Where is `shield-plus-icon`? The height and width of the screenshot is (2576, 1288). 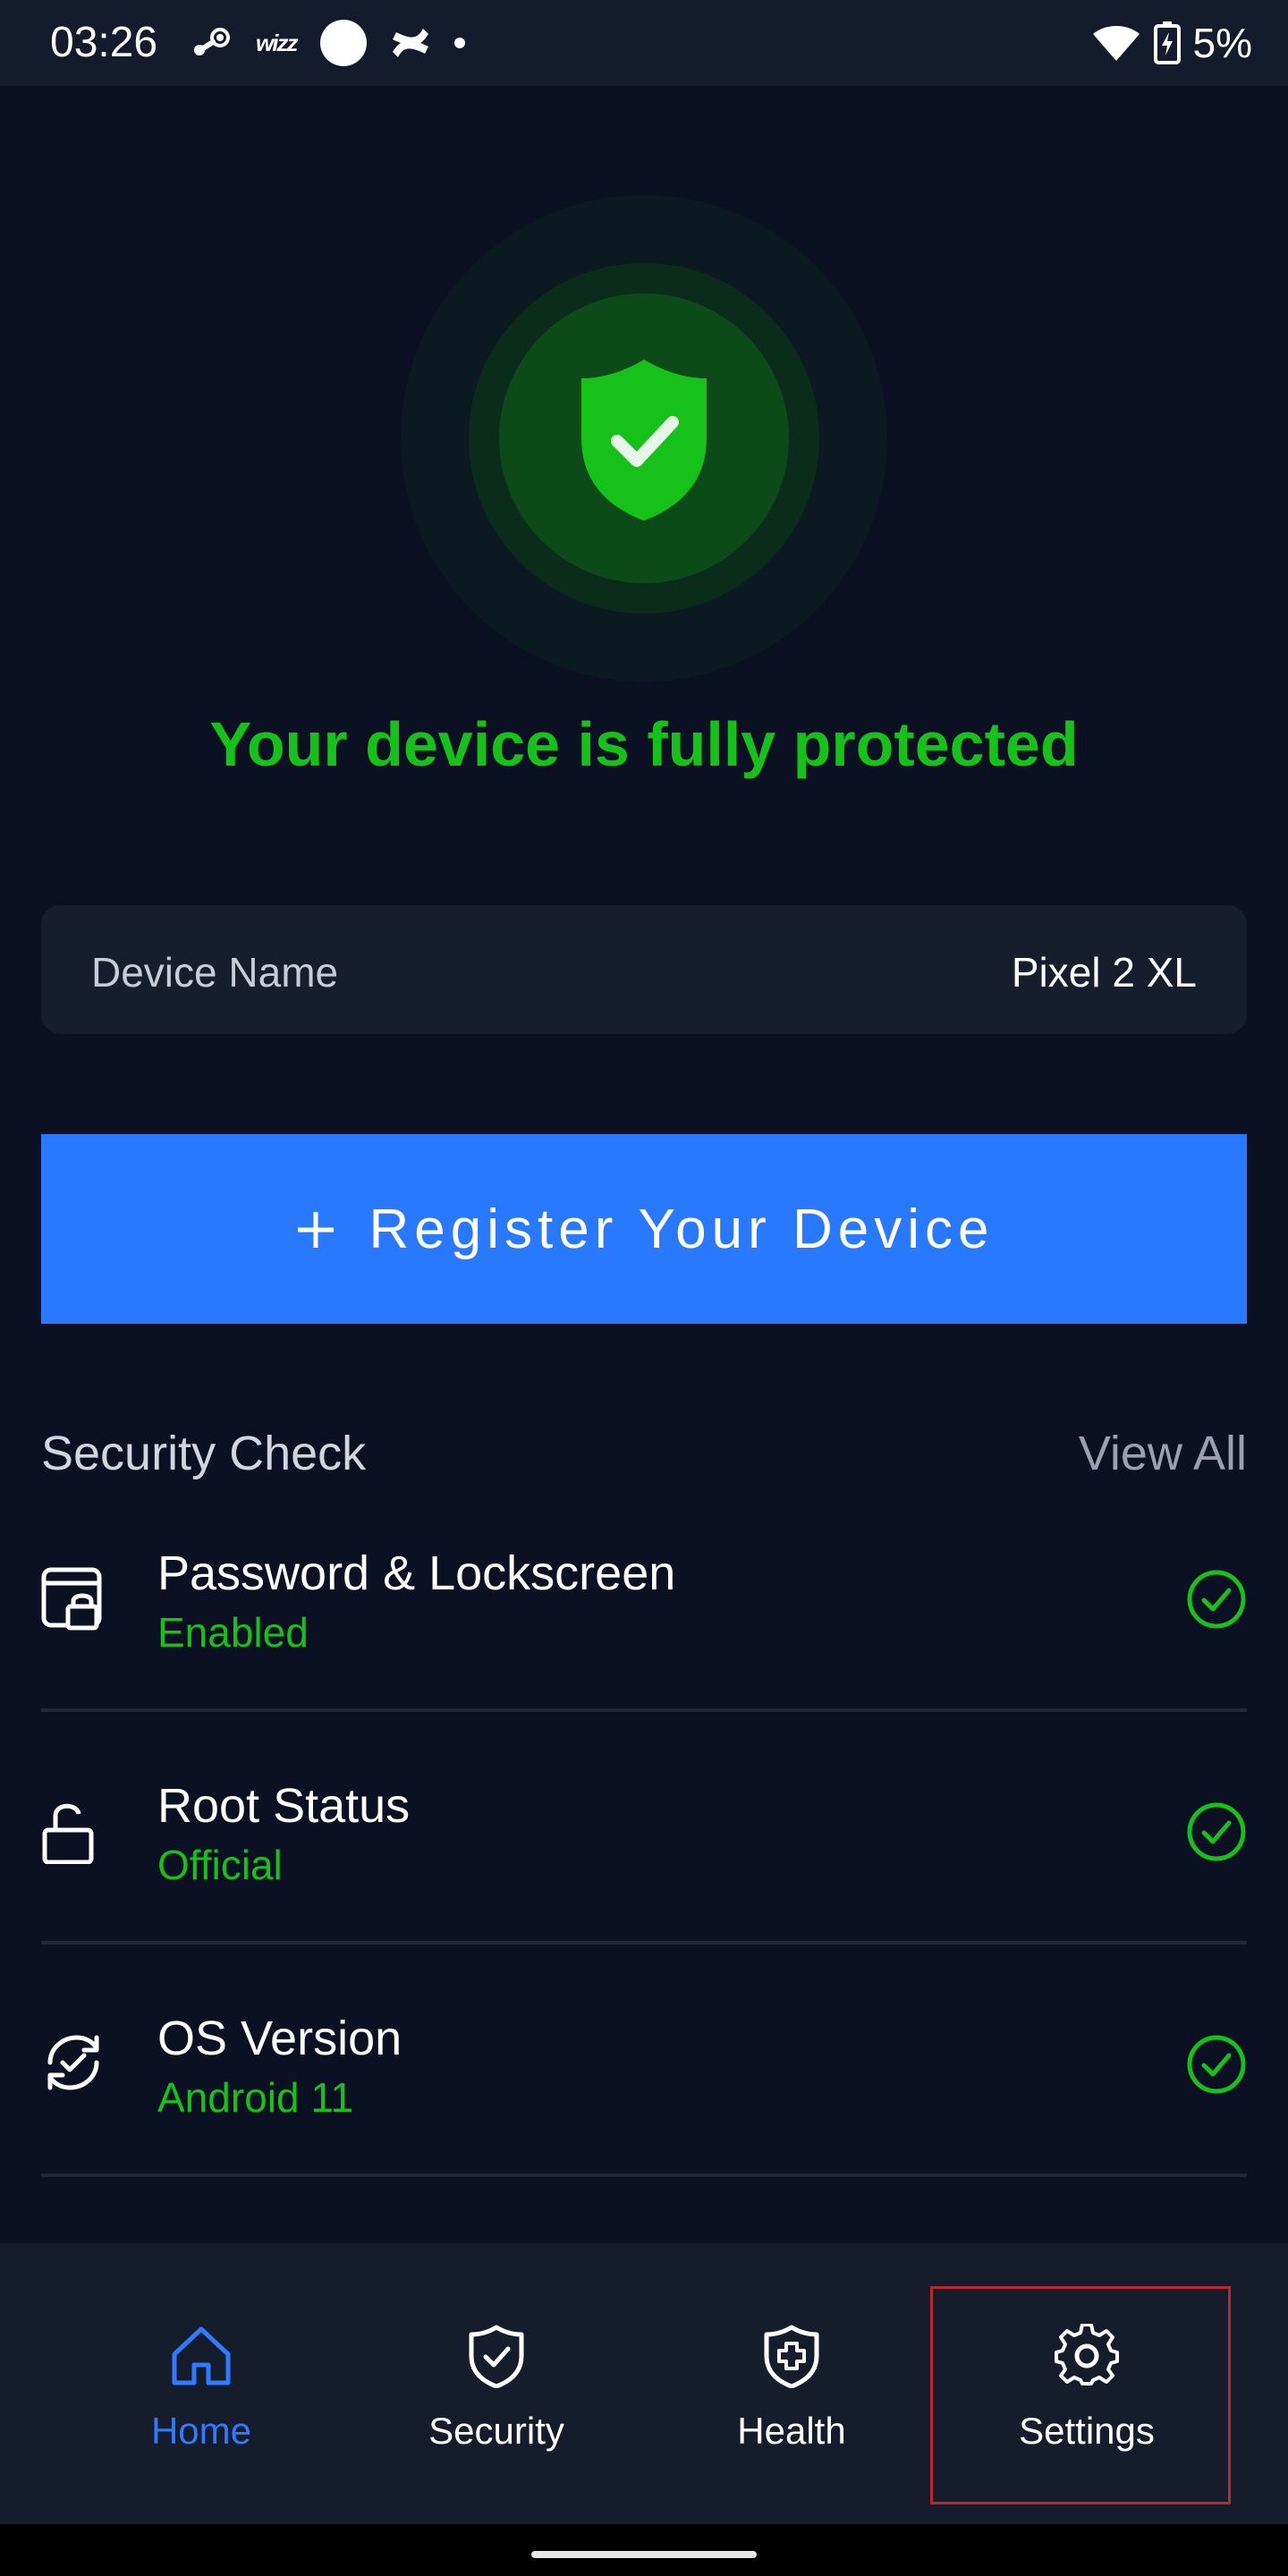
shield-plus-icon is located at coordinates (791, 2356).